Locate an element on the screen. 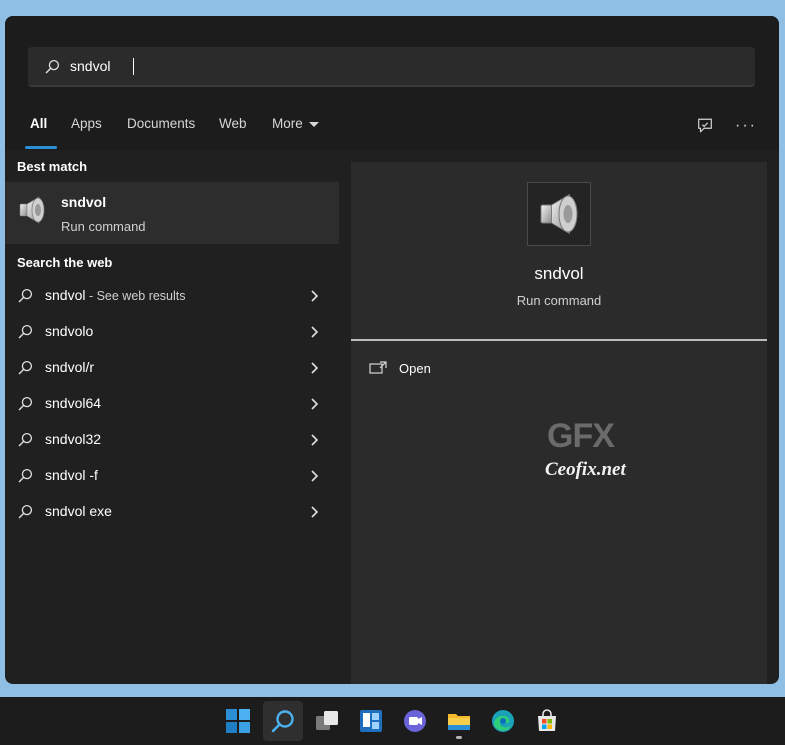  preview-subtitle: Run command is located at coordinates (559, 300).